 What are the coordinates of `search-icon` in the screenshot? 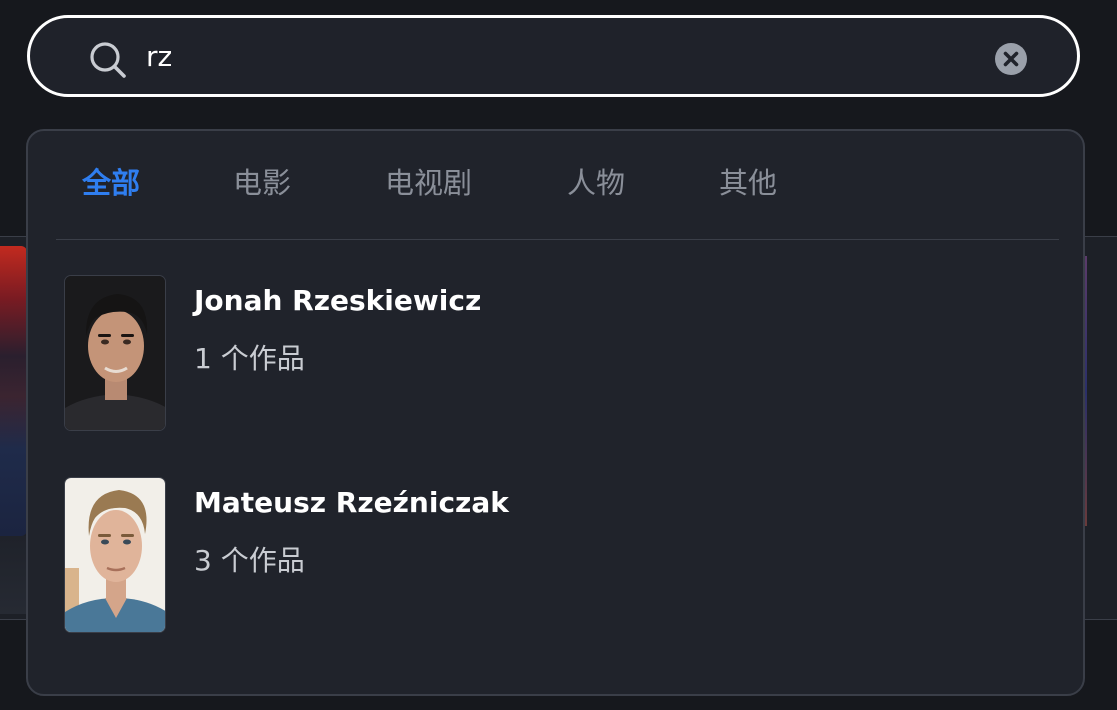 It's located at (108, 60).